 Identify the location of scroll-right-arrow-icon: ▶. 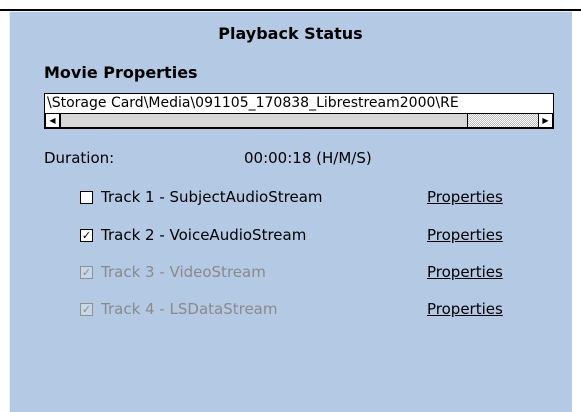
(545, 120).